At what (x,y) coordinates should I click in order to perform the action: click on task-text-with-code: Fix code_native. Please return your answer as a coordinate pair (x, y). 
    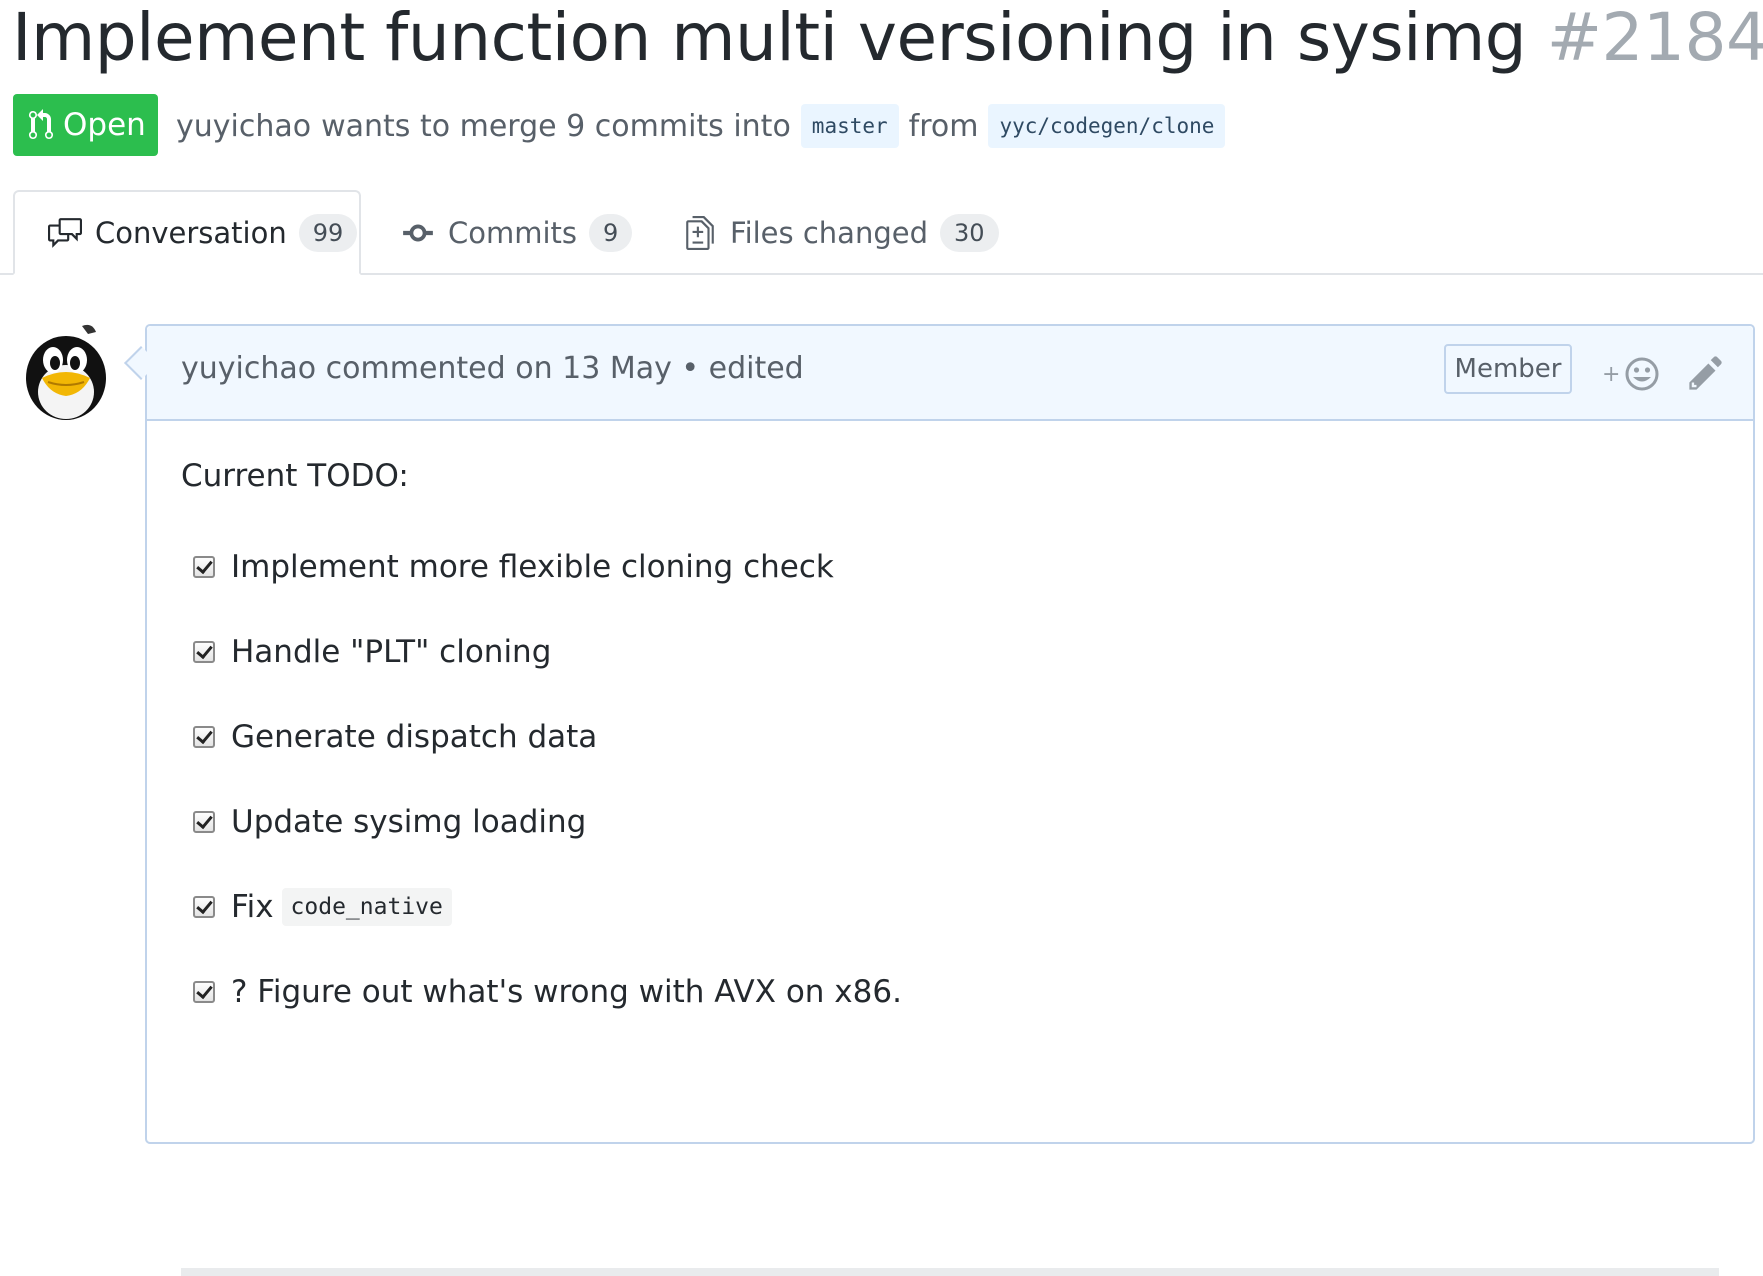
    Looking at the image, I should click on (341, 906).